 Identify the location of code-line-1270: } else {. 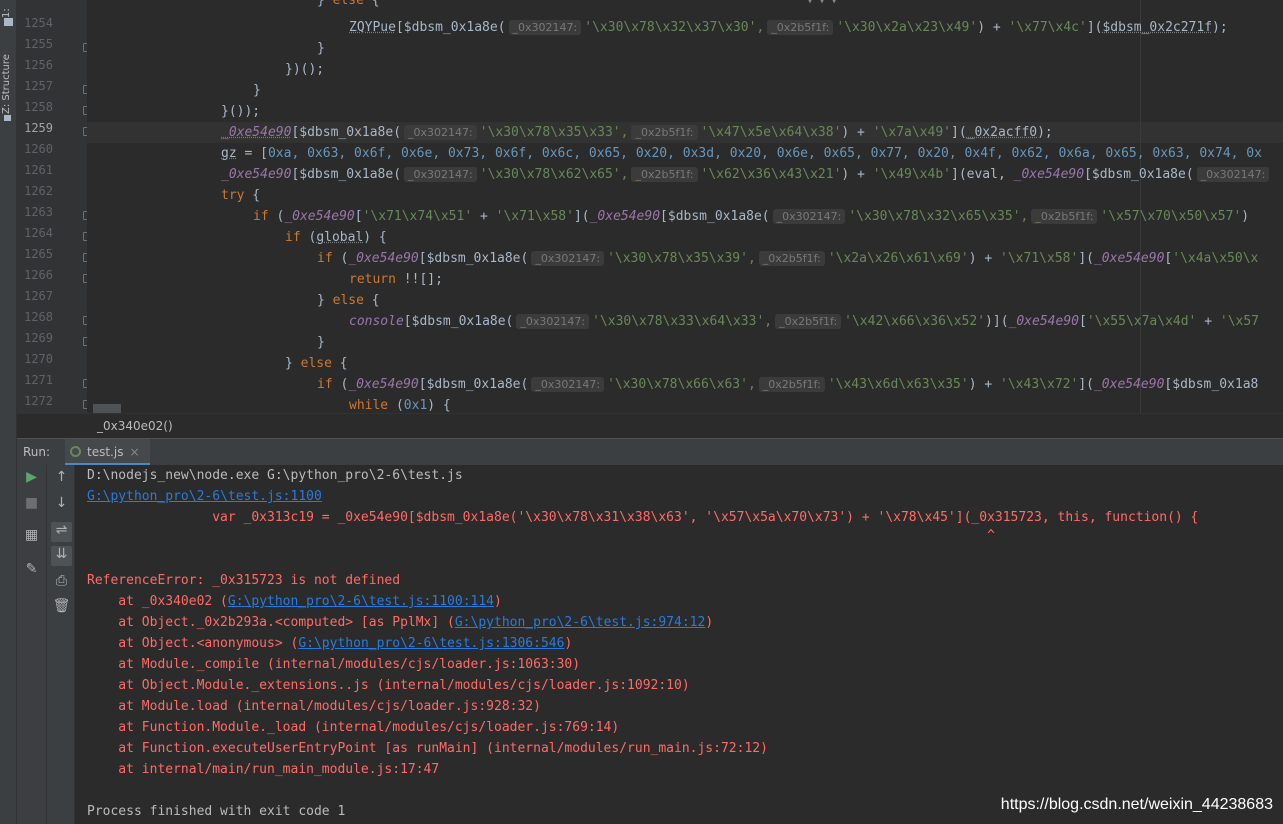
(316, 363).